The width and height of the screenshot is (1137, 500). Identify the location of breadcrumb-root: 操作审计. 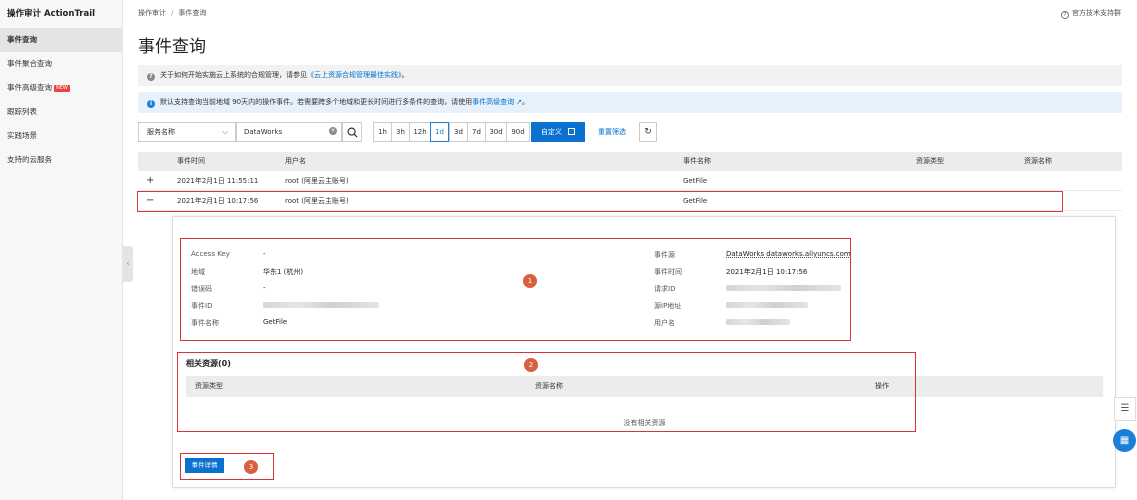
(152, 13).